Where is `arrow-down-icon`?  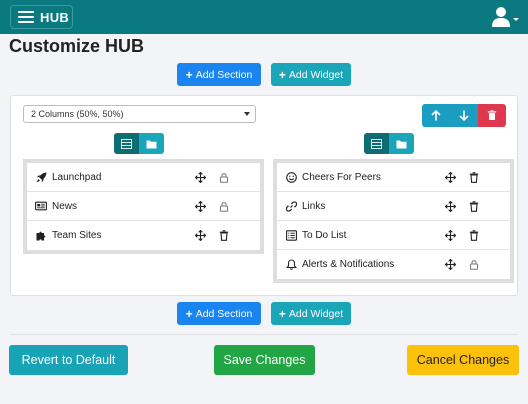
arrow-down-icon is located at coordinates (464, 115).